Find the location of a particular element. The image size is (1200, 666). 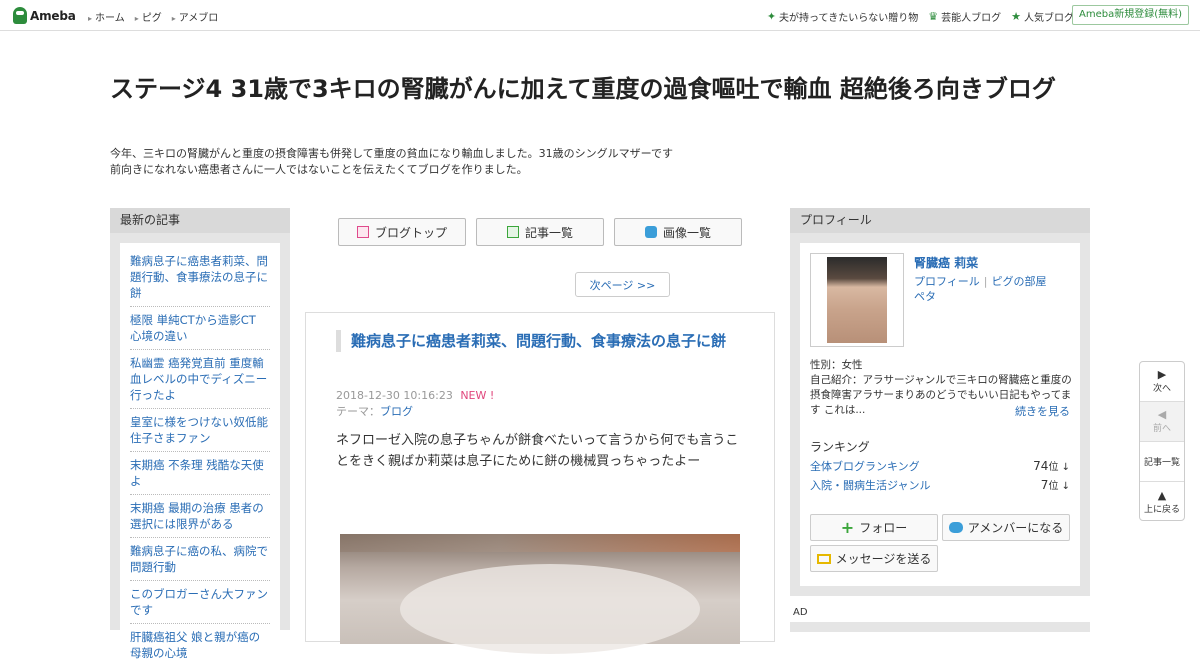

profile-heading: プロフィール is located at coordinates (940, 220).